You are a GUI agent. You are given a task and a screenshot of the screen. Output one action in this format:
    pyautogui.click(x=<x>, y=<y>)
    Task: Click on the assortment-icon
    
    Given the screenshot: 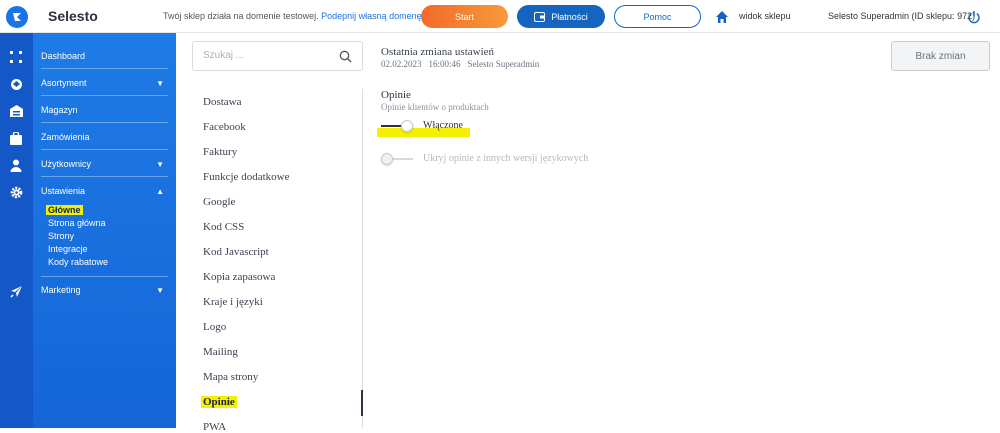 What is the action you would take?
    pyautogui.click(x=16, y=84)
    